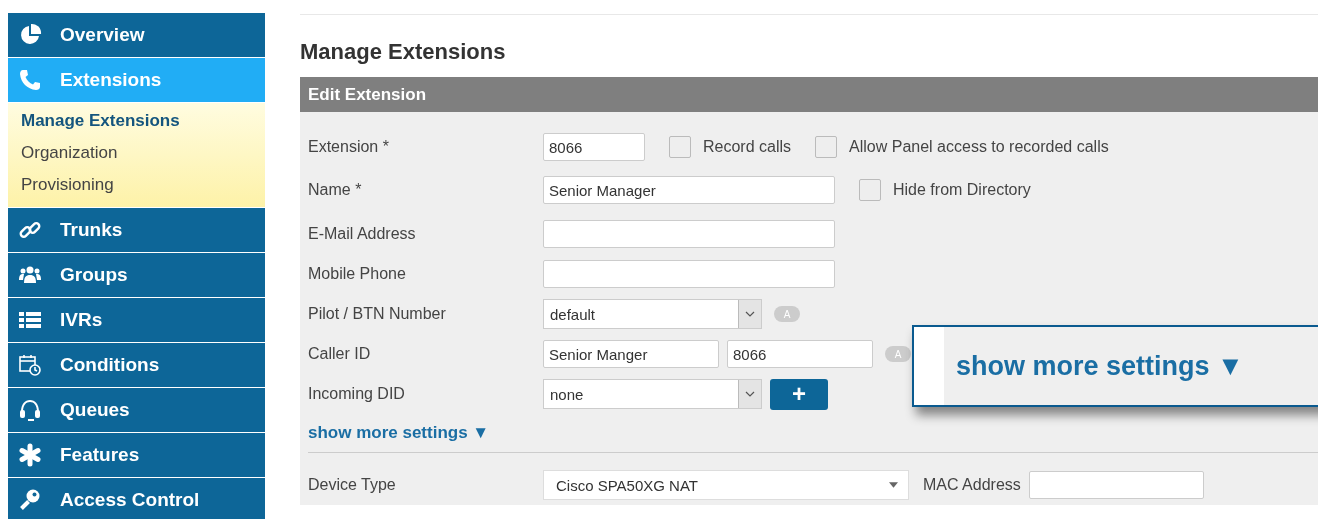 The image size is (1318, 519). Describe the element at coordinates (143, 189) in the screenshot. I see `submenu-item: Provisioning` at that location.